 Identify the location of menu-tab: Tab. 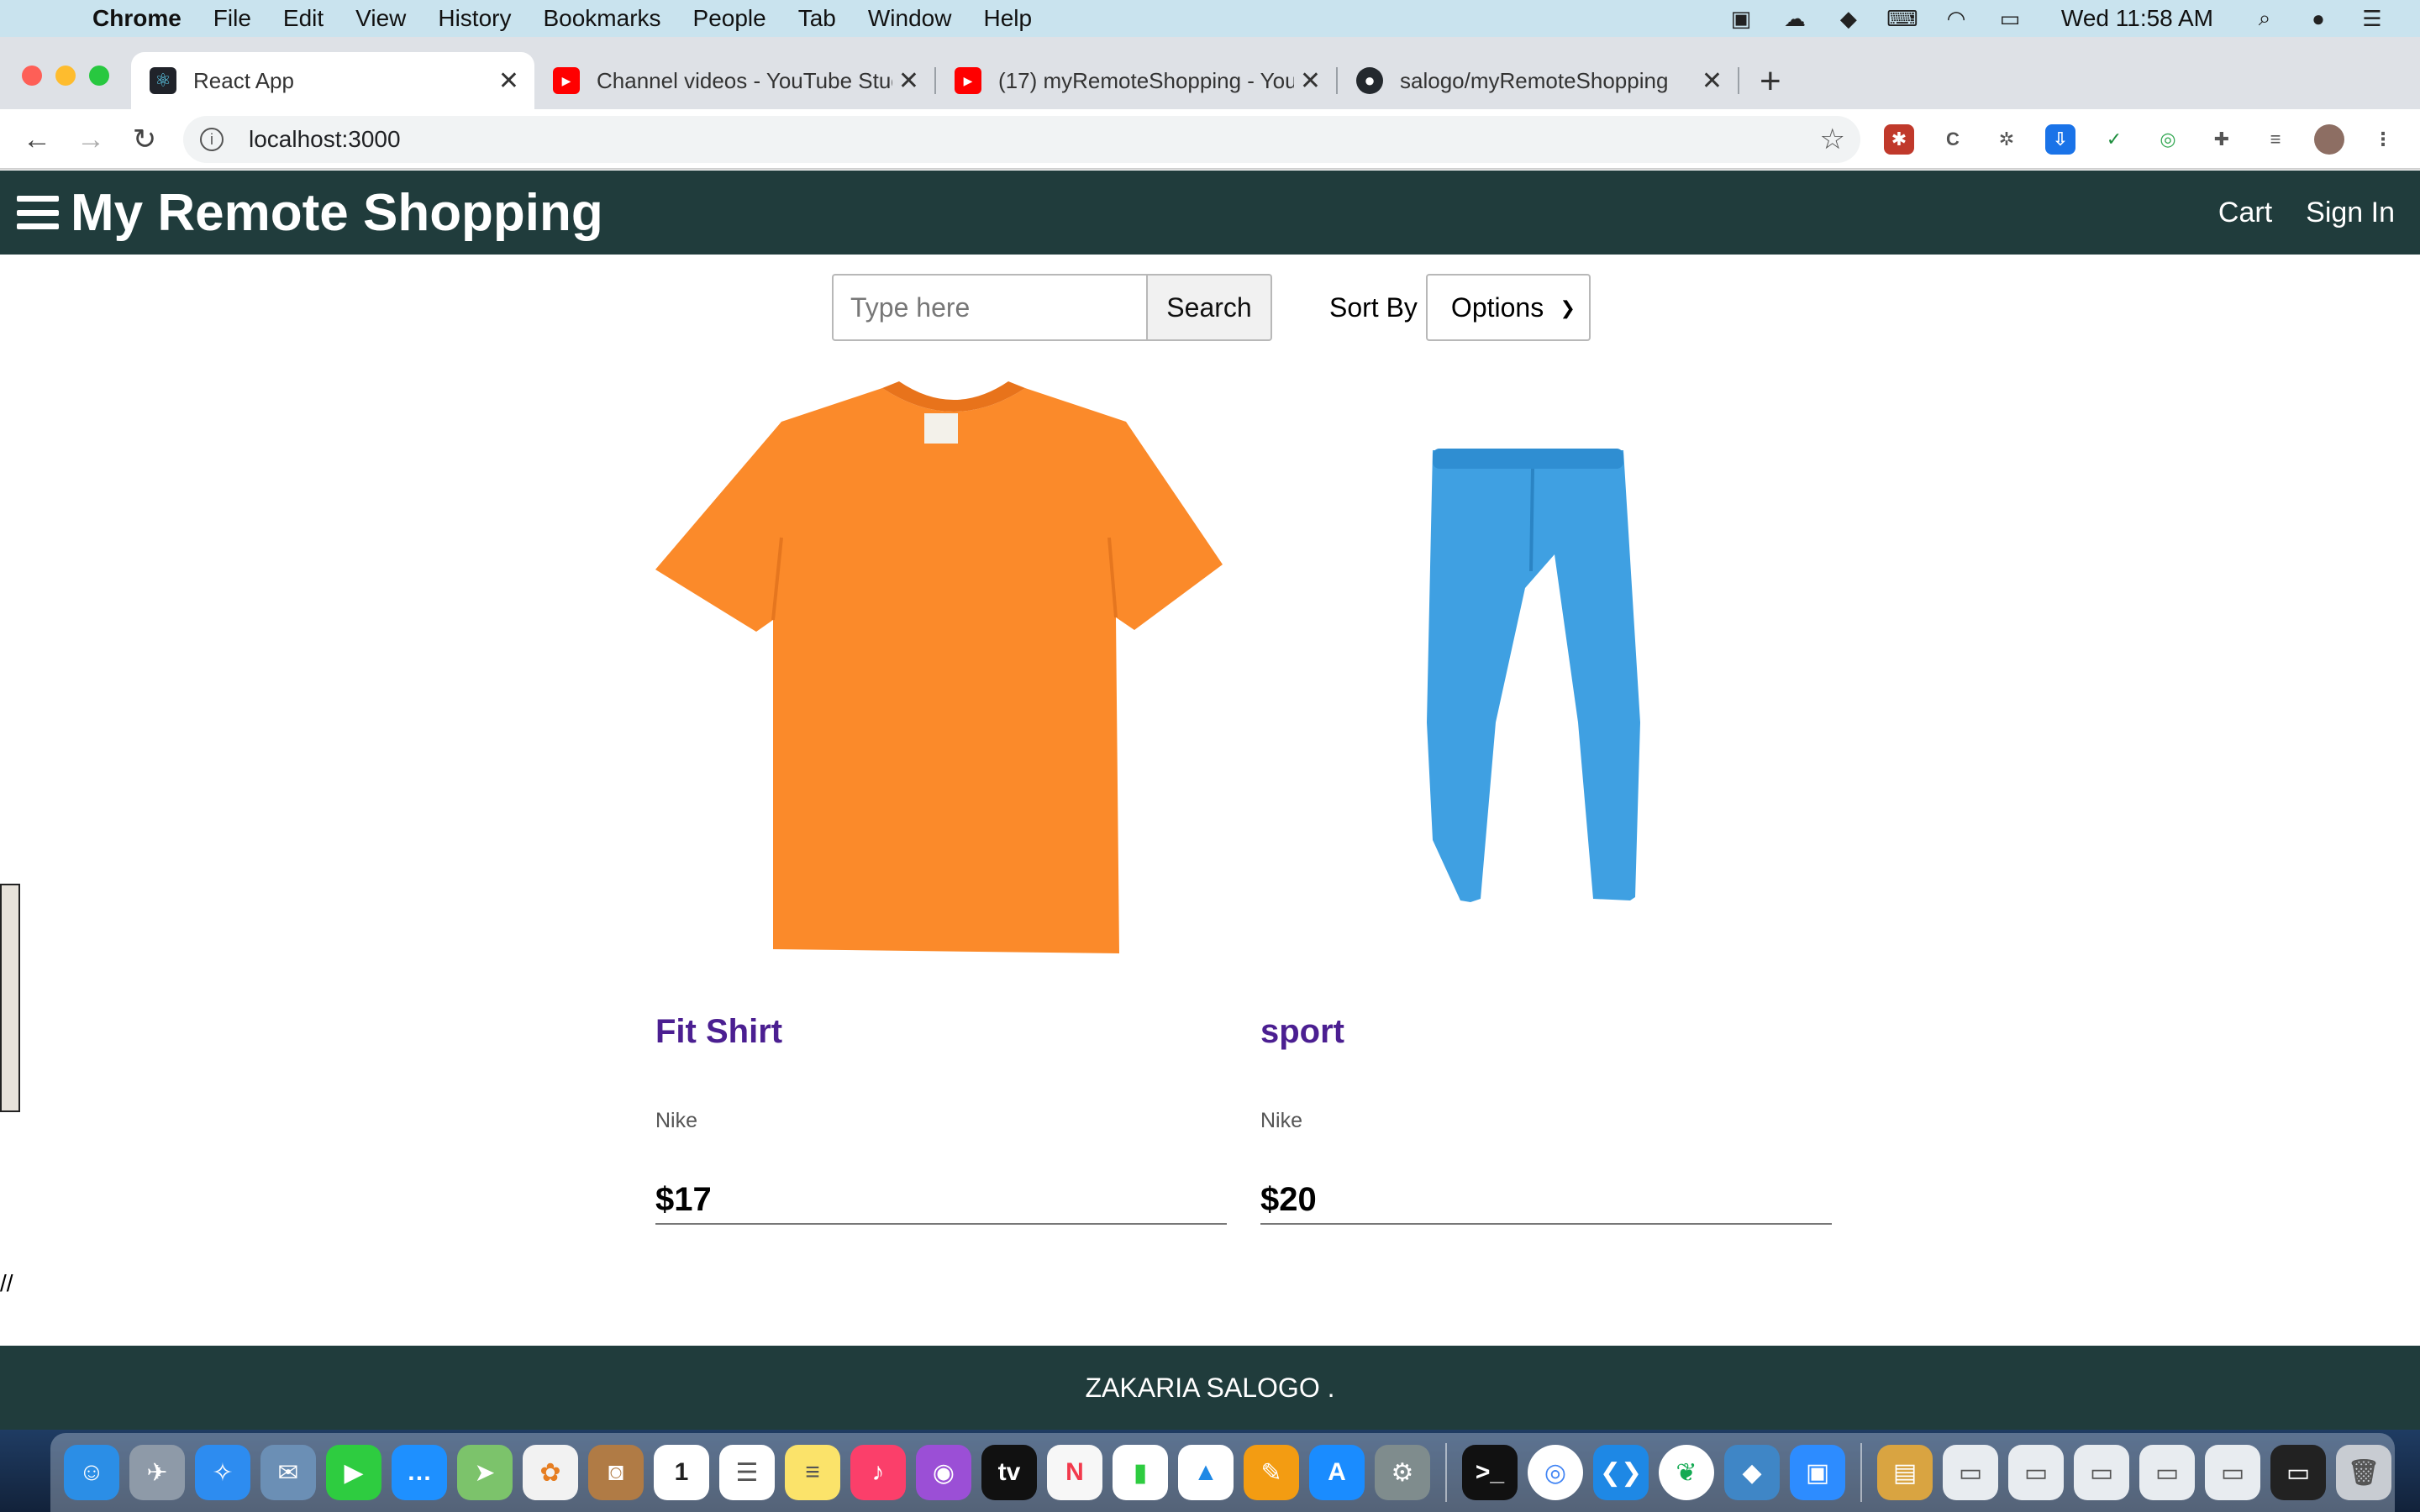
(817, 18).